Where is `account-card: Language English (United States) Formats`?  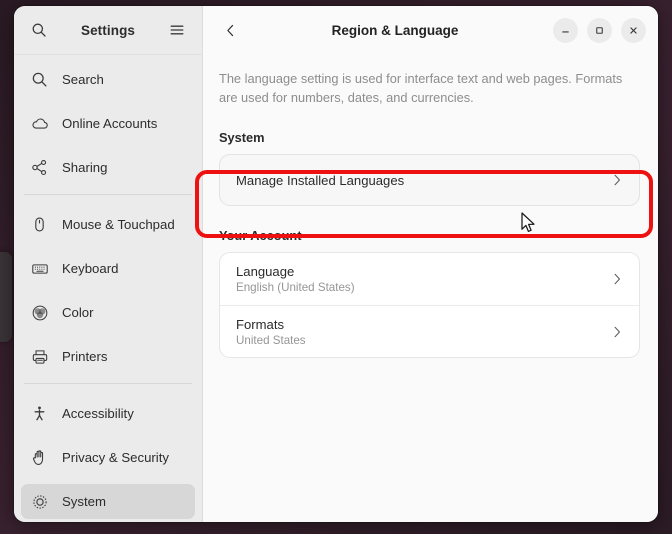
account-card: Language English (United States) Formats is located at coordinates (429, 305).